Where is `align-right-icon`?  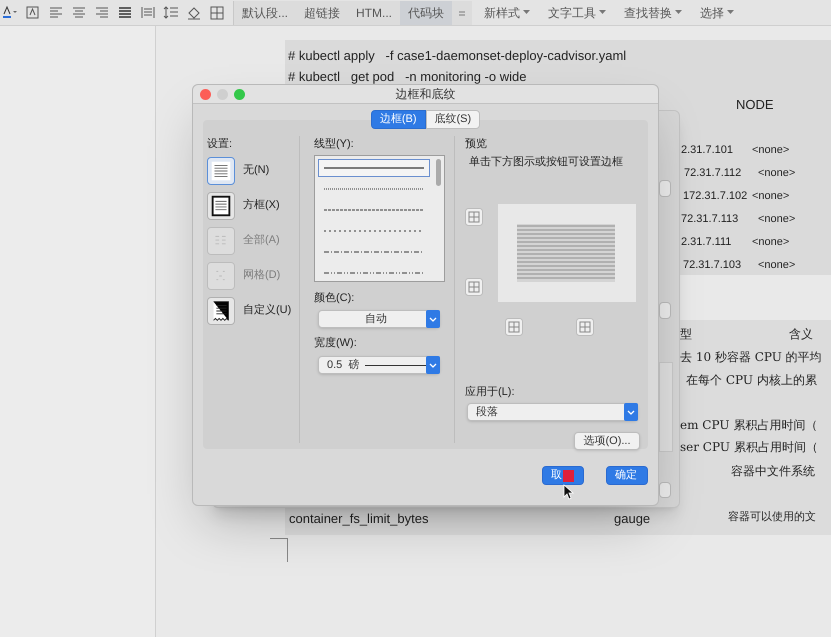 align-right-icon is located at coordinates (102, 12).